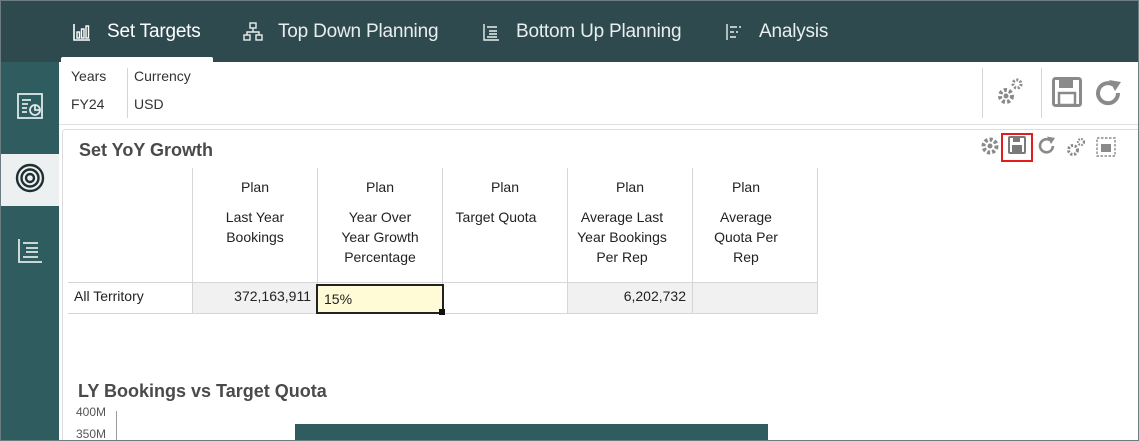  I want to click on grid-cell-avg-quota, so click(755, 298).